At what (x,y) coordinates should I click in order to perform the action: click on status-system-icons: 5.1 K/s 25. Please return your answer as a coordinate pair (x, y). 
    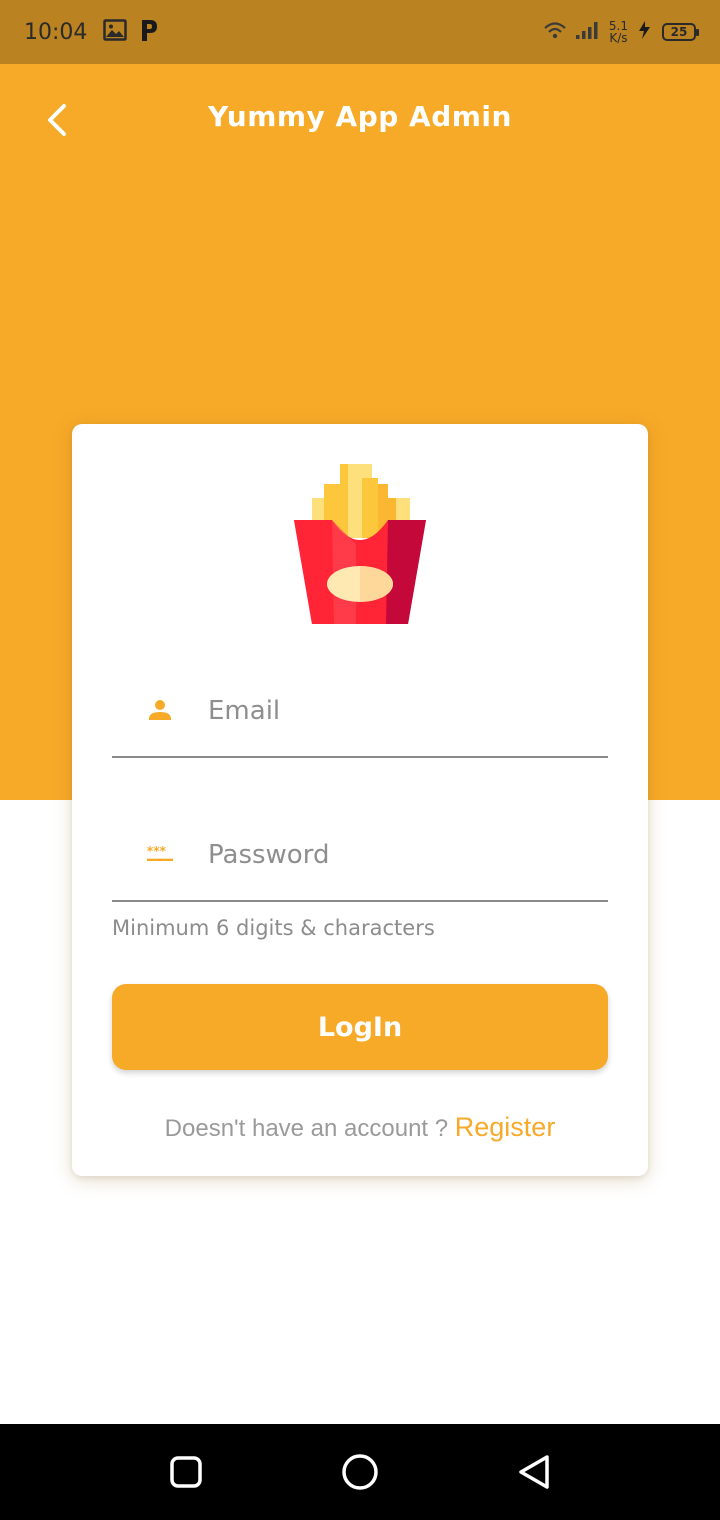
    Looking at the image, I should click on (621, 32).